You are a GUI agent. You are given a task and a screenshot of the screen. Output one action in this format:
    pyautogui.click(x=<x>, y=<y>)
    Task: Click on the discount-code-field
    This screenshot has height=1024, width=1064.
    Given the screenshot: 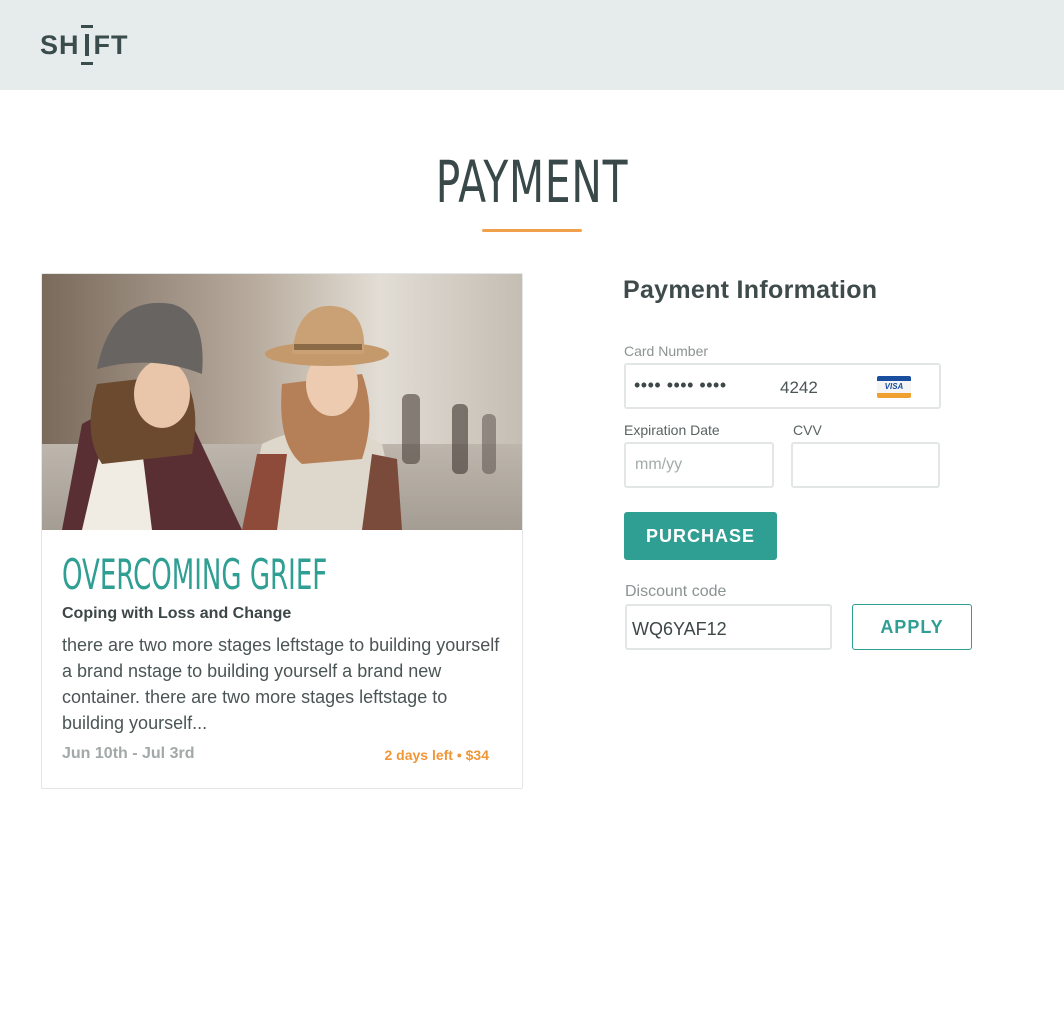 What is the action you would take?
    pyautogui.click(x=728, y=627)
    